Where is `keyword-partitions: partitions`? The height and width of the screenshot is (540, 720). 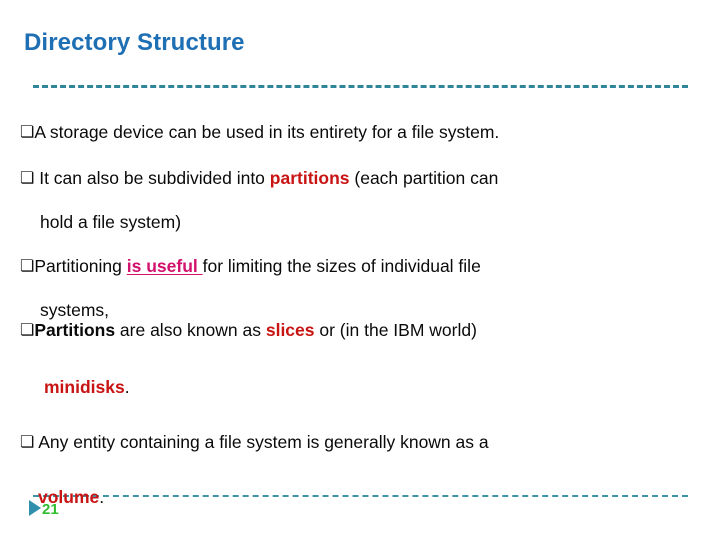 keyword-partitions: partitions is located at coordinates (309, 178).